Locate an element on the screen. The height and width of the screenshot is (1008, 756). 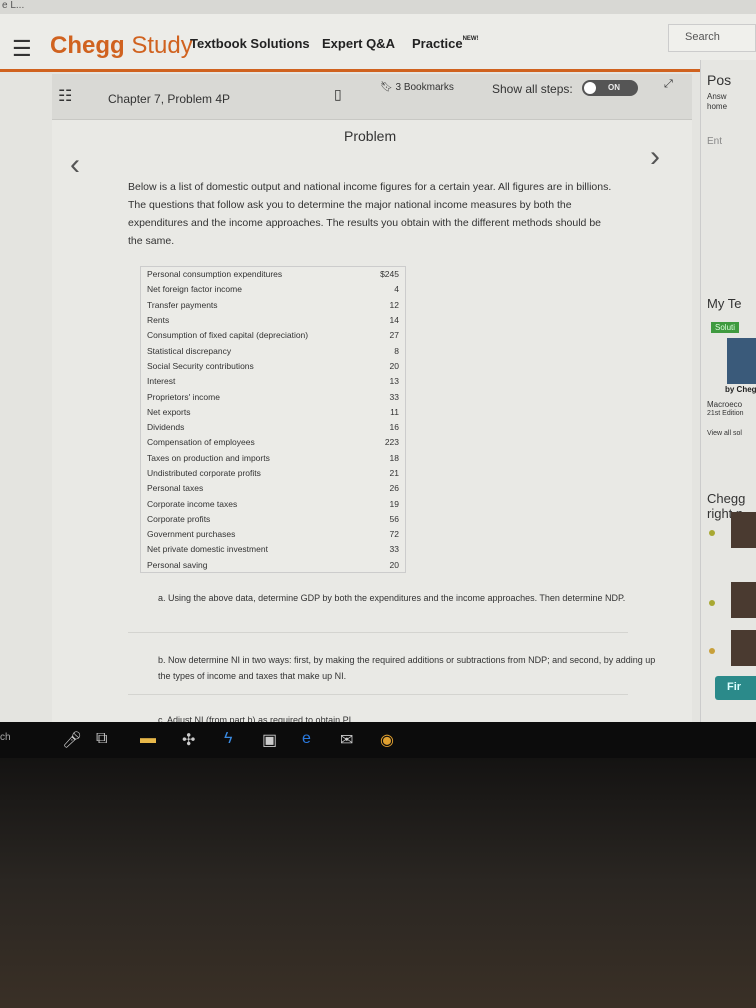
store-icon: ▣ is located at coordinates (269, 740).